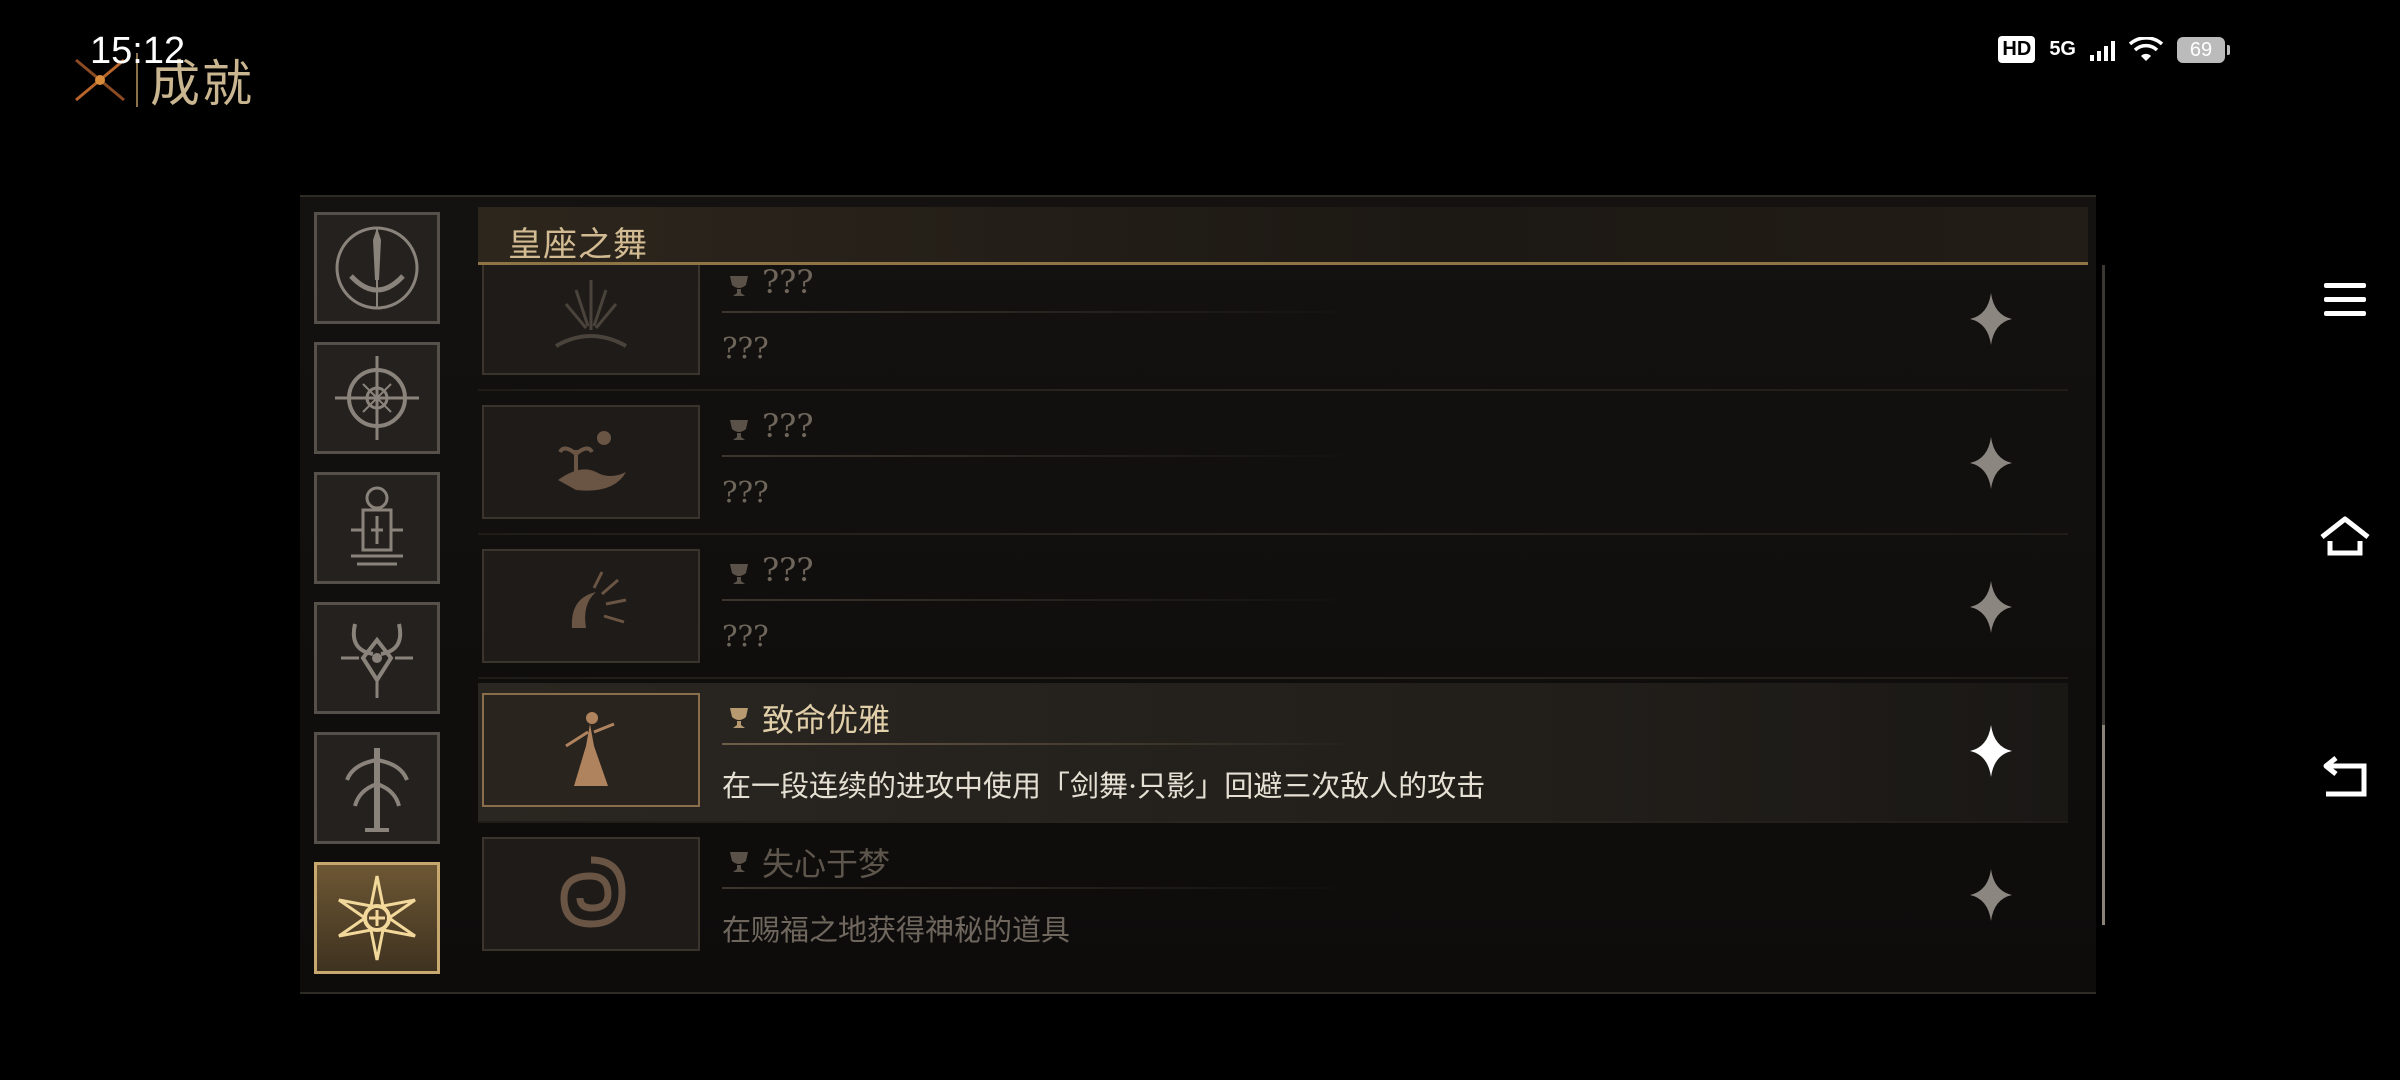  I want to click on achievement-description: 在一段连续的进攻中使用「剑舞·只影」回避三次敌人的攻击, so click(1104, 786).